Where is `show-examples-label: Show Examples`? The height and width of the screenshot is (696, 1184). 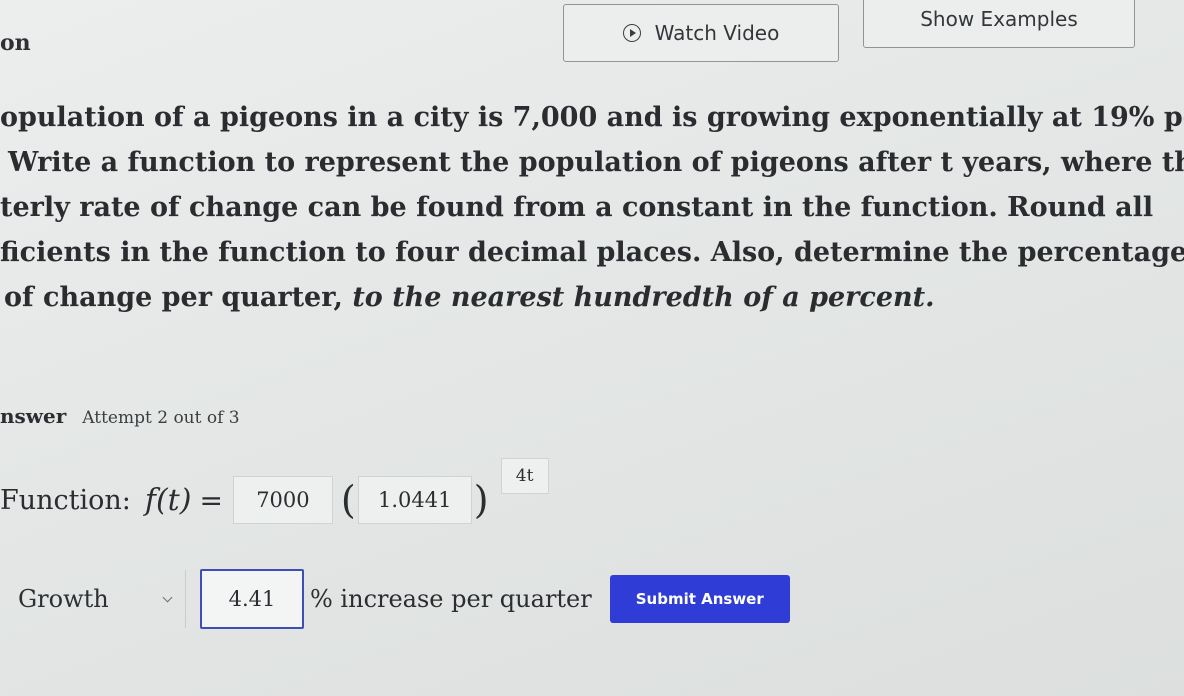 show-examples-label: Show Examples is located at coordinates (999, 19).